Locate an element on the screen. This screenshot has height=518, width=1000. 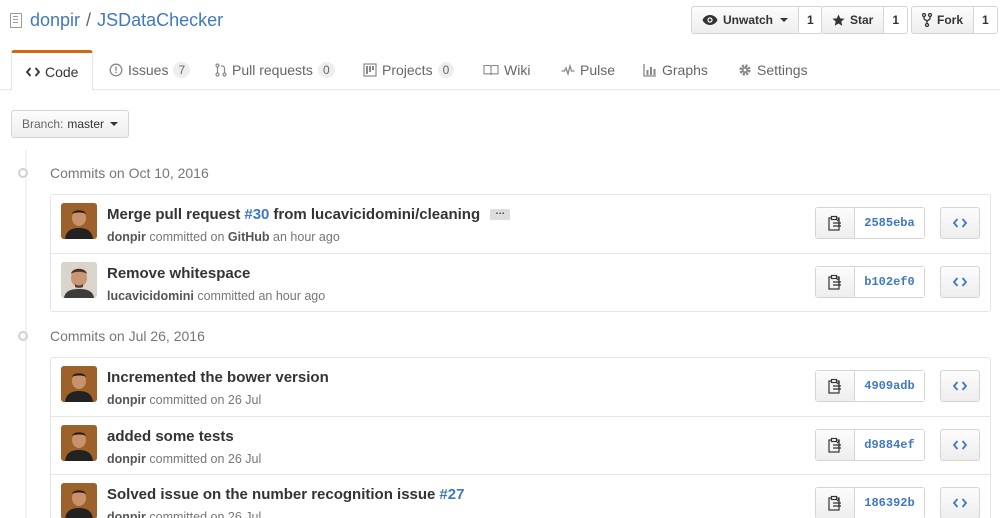
clippy-icon is located at coordinates (834, 503).